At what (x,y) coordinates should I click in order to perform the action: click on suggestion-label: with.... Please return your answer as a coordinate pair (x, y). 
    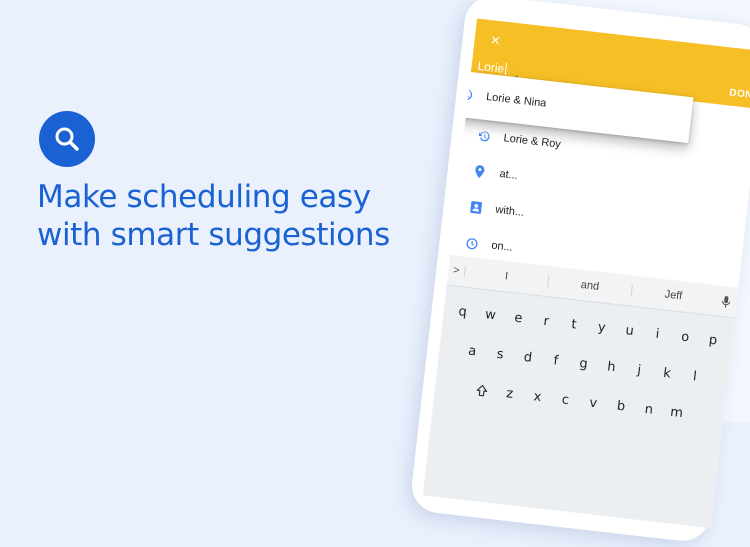
    Looking at the image, I should click on (510, 211).